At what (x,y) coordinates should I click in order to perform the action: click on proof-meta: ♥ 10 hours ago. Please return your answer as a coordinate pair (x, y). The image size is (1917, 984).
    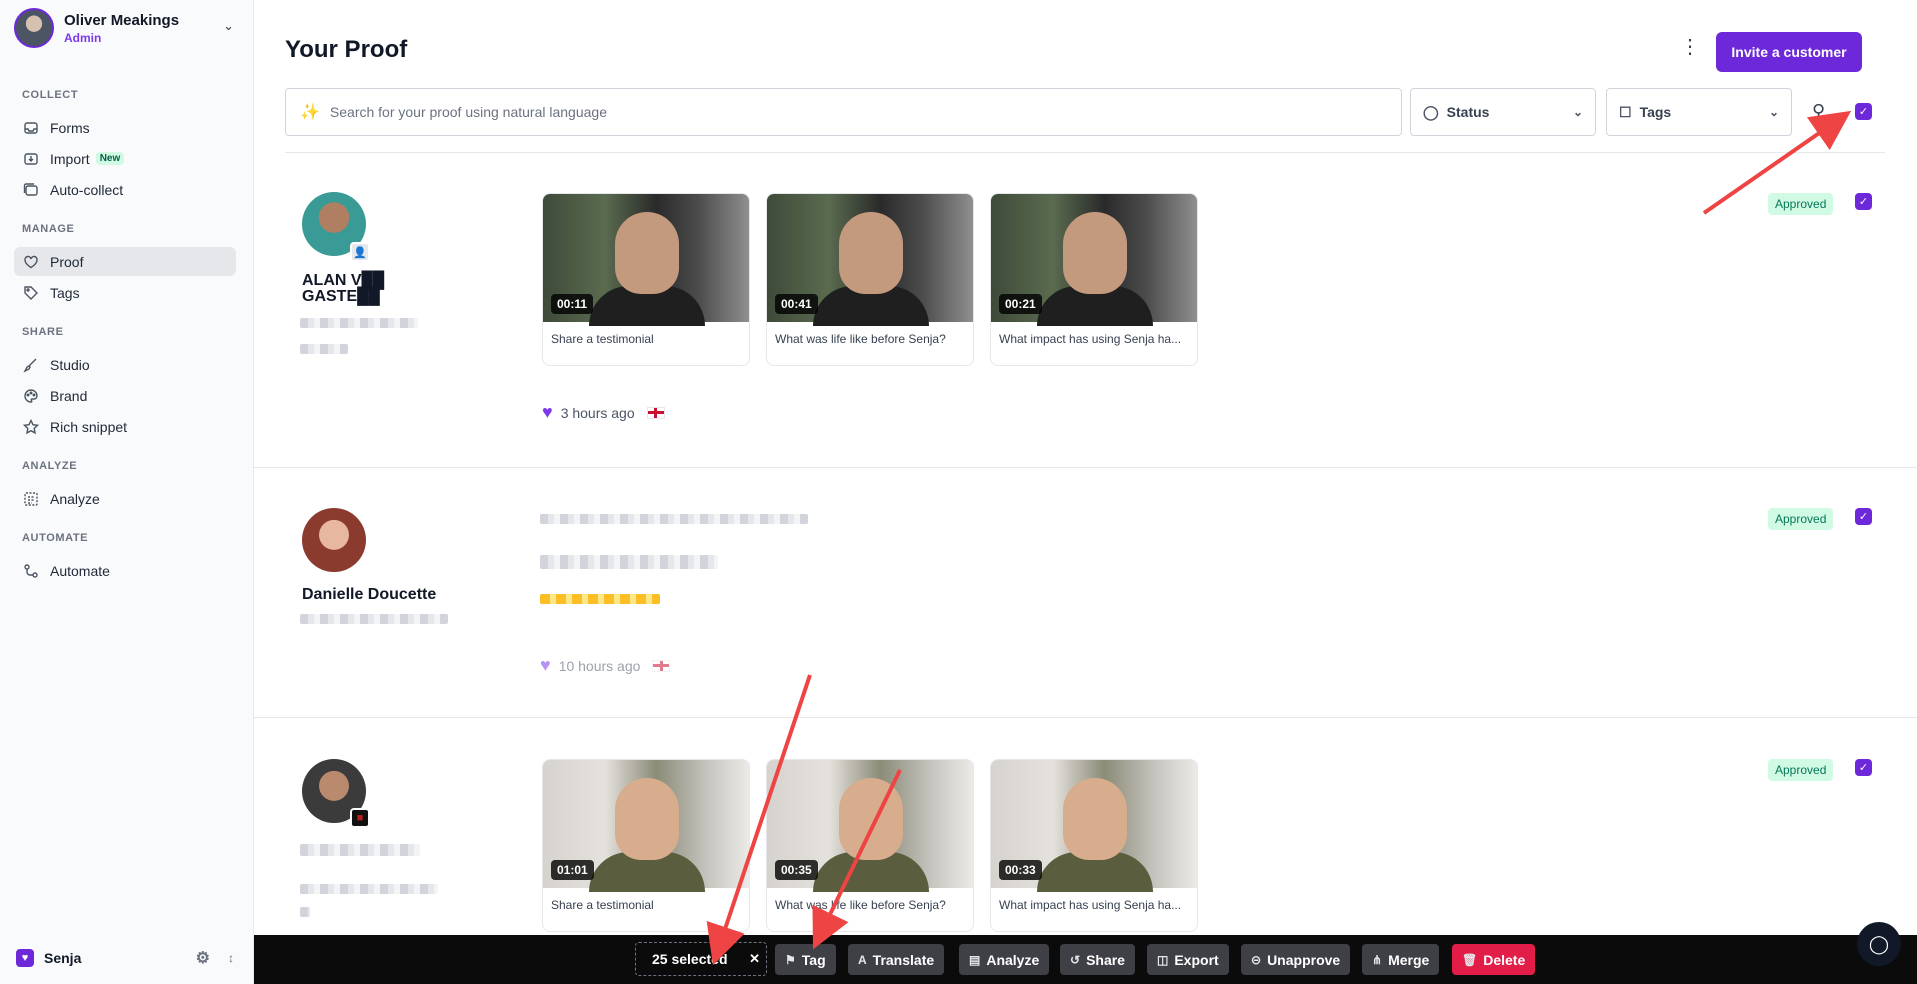
    Looking at the image, I should click on (605, 665).